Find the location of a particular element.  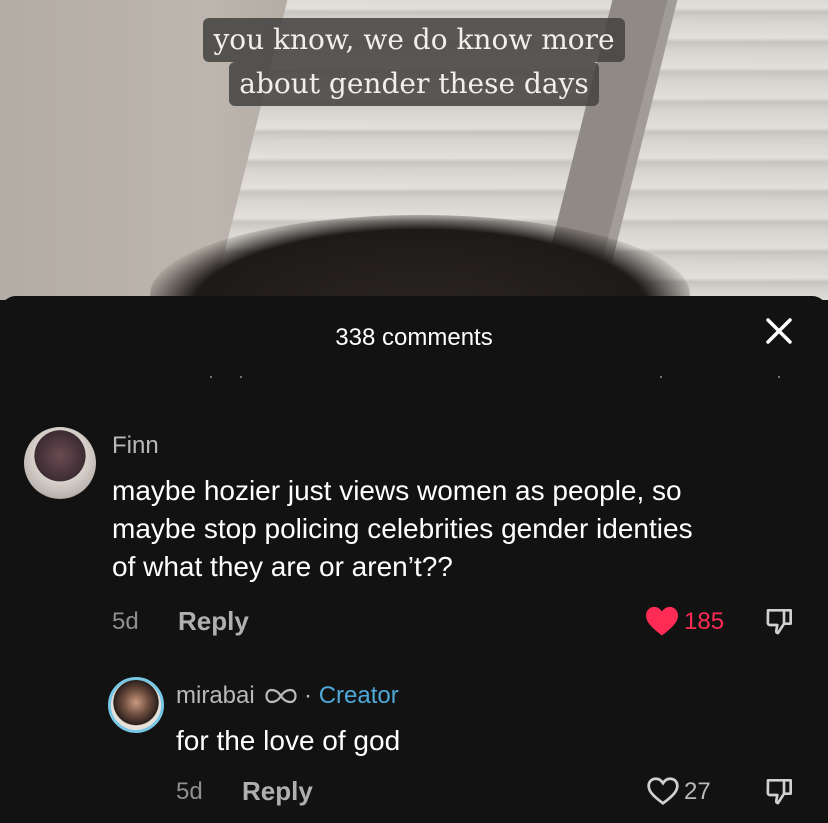

like-count: 27 is located at coordinates (697, 791).